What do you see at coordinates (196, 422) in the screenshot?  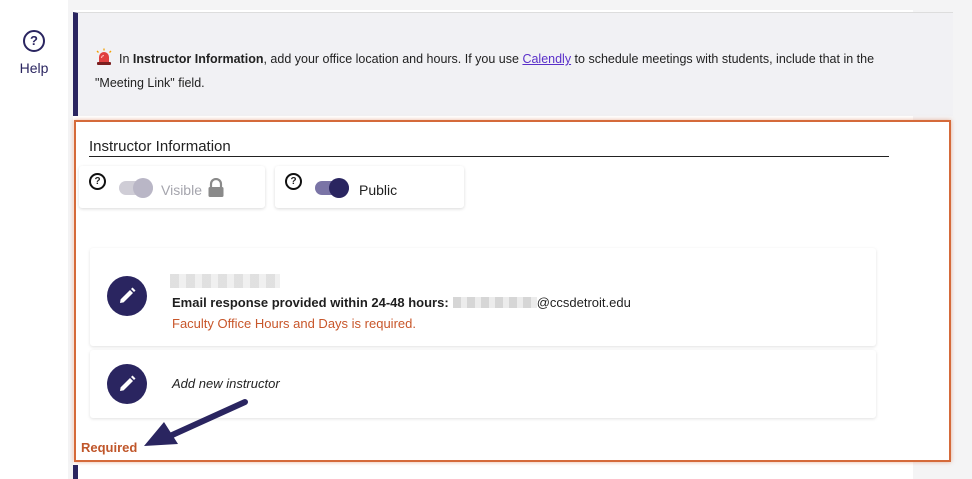 I see `annotation-arrow-icon` at bounding box center [196, 422].